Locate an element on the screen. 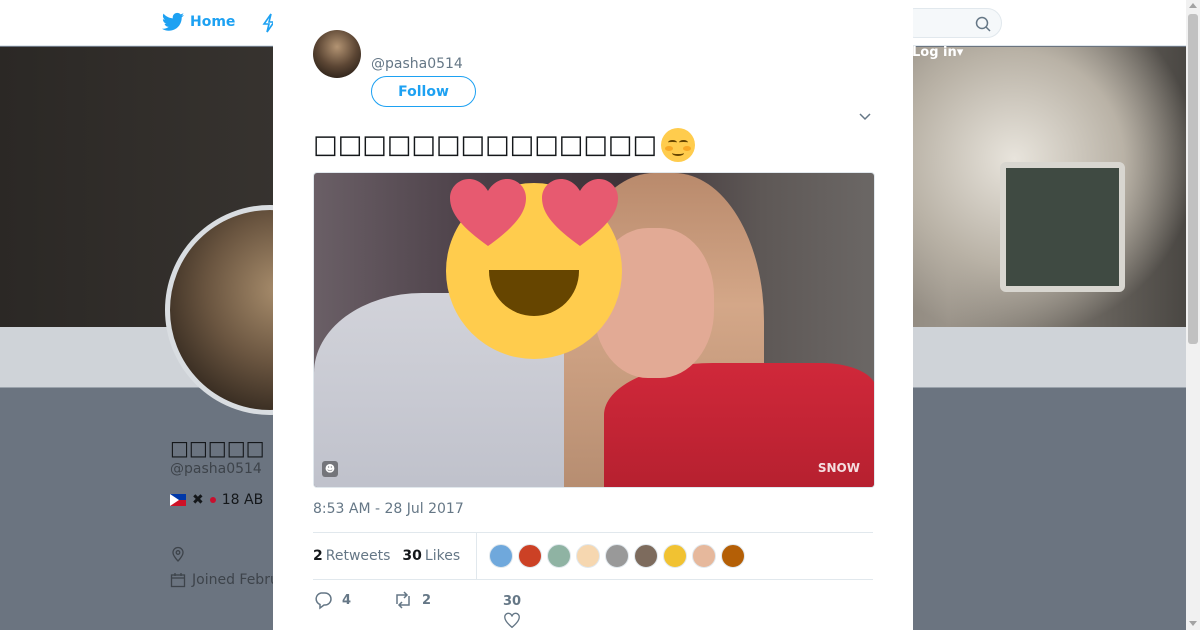 The height and width of the screenshot is (630, 1200). tweet-author-handle: @pasha0514 is located at coordinates (417, 64).